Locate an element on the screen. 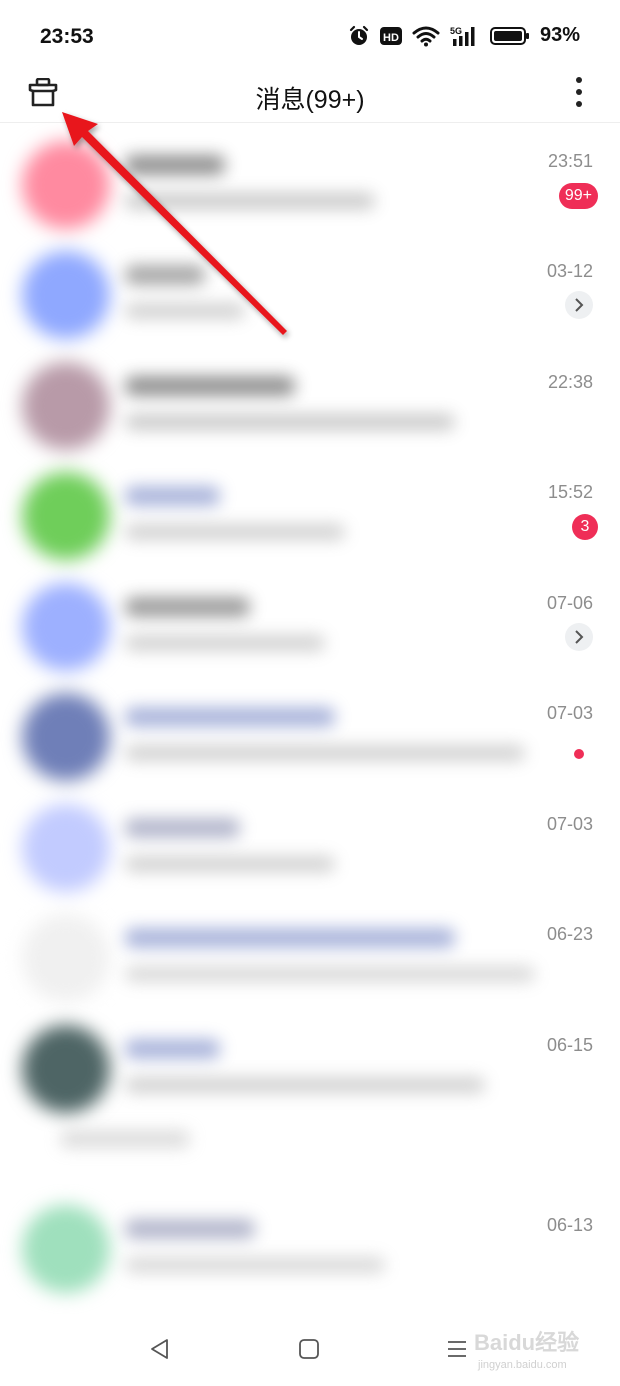 Image resolution: width=620 pixels, height=1386 pixels. battery-percent: 93% is located at coordinates (559, 35).